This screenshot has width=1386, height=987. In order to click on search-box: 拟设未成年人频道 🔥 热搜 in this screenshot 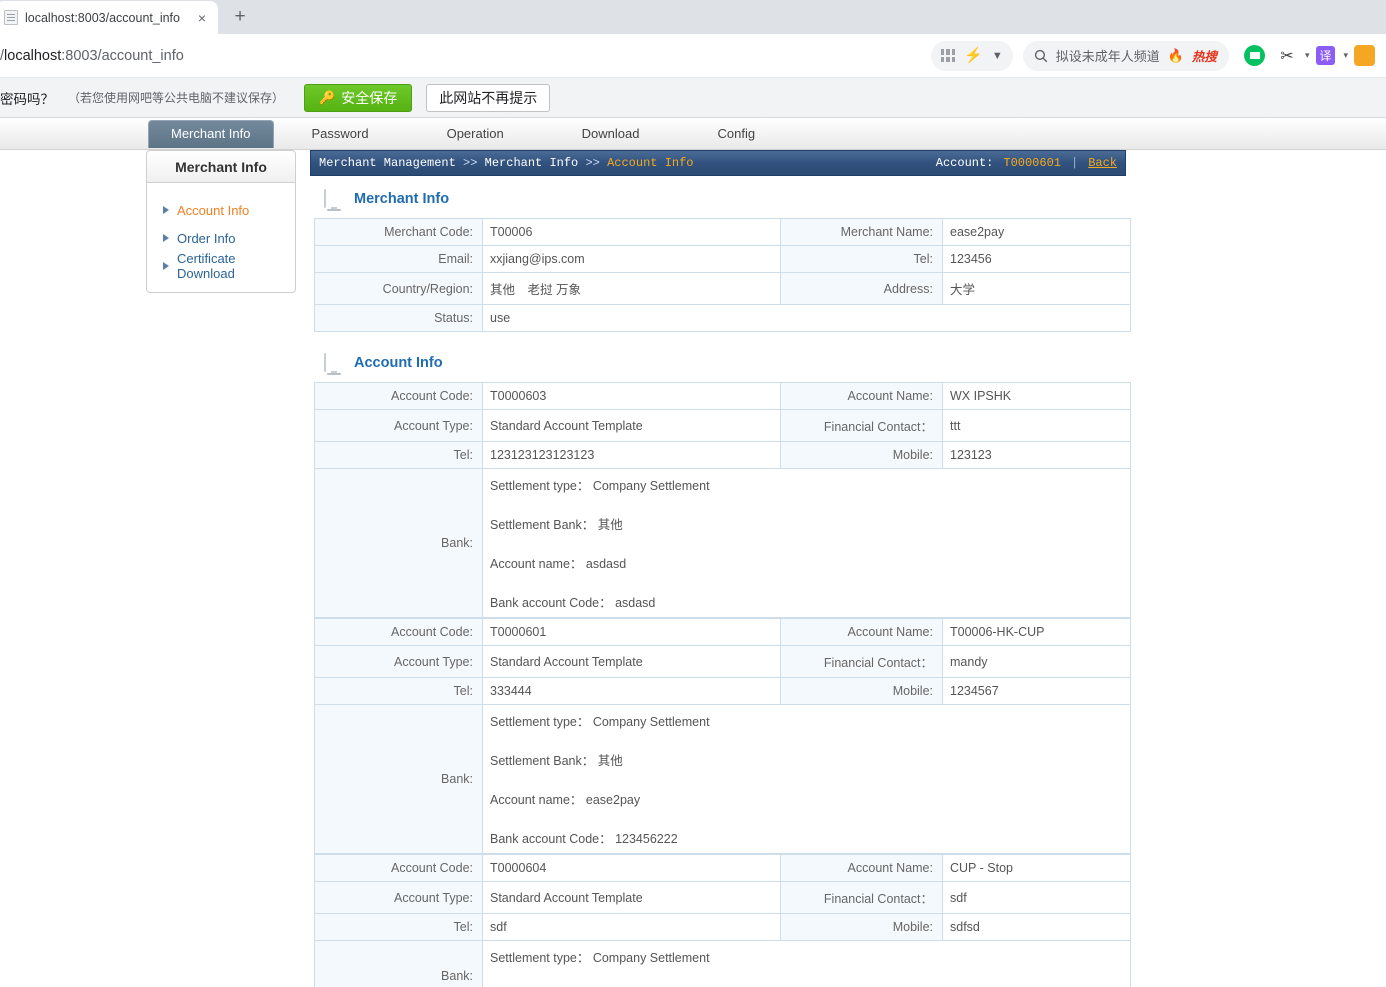, I will do `click(1125, 55)`.